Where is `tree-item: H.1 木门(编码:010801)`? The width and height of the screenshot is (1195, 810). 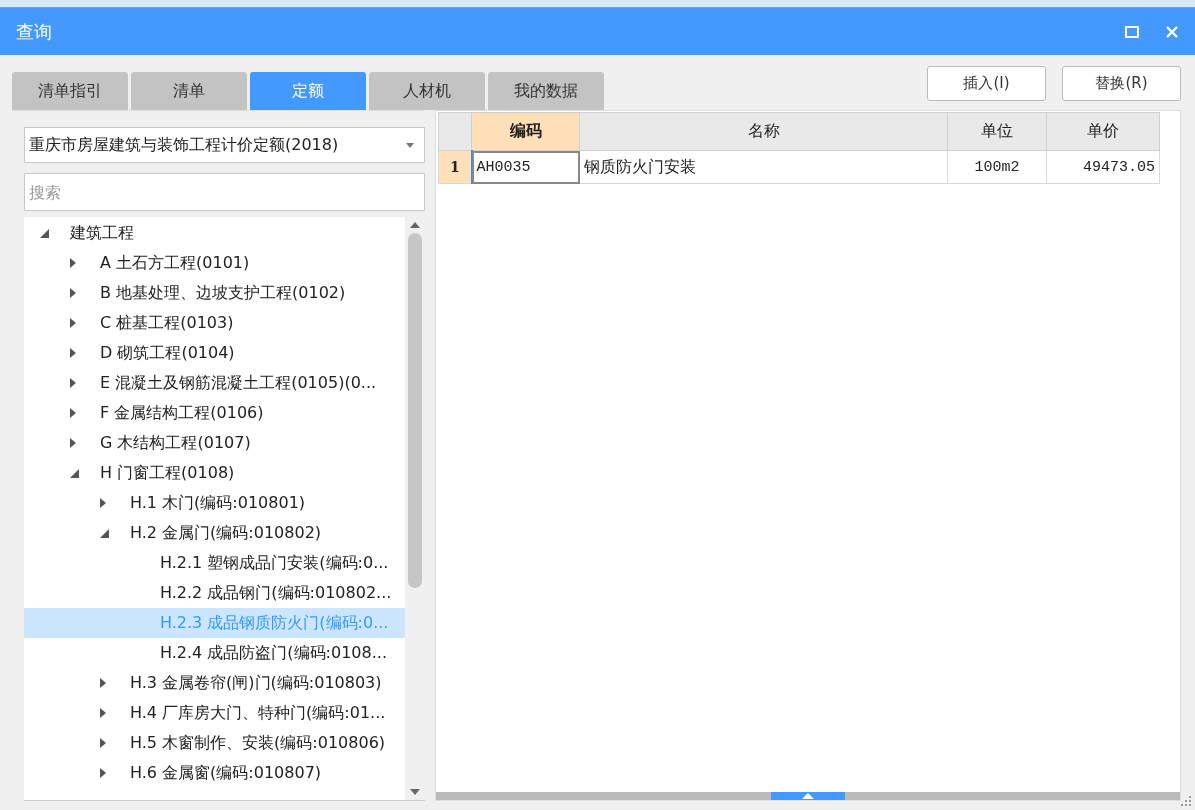 tree-item: H.1 木门(编码:010801) is located at coordinates (214, 503).